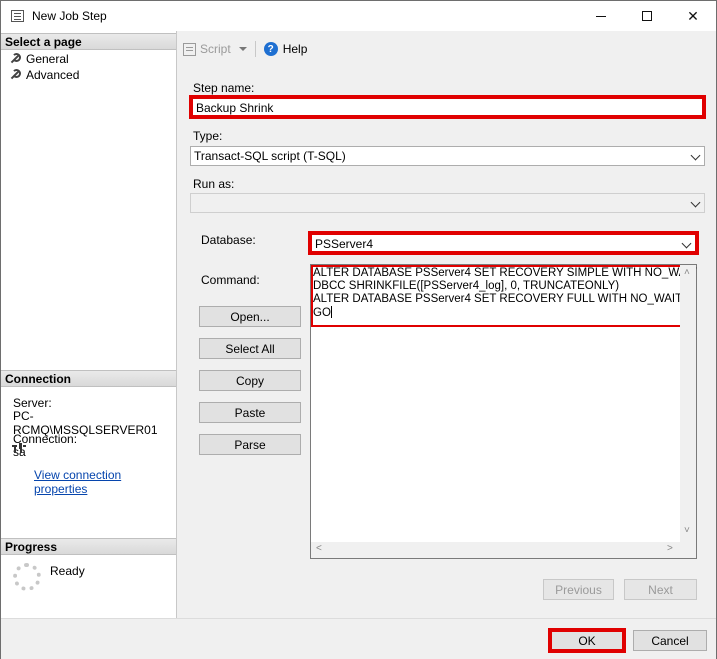 The image size is (717, 659). I want to click on page-general: General, so click(39, 59).